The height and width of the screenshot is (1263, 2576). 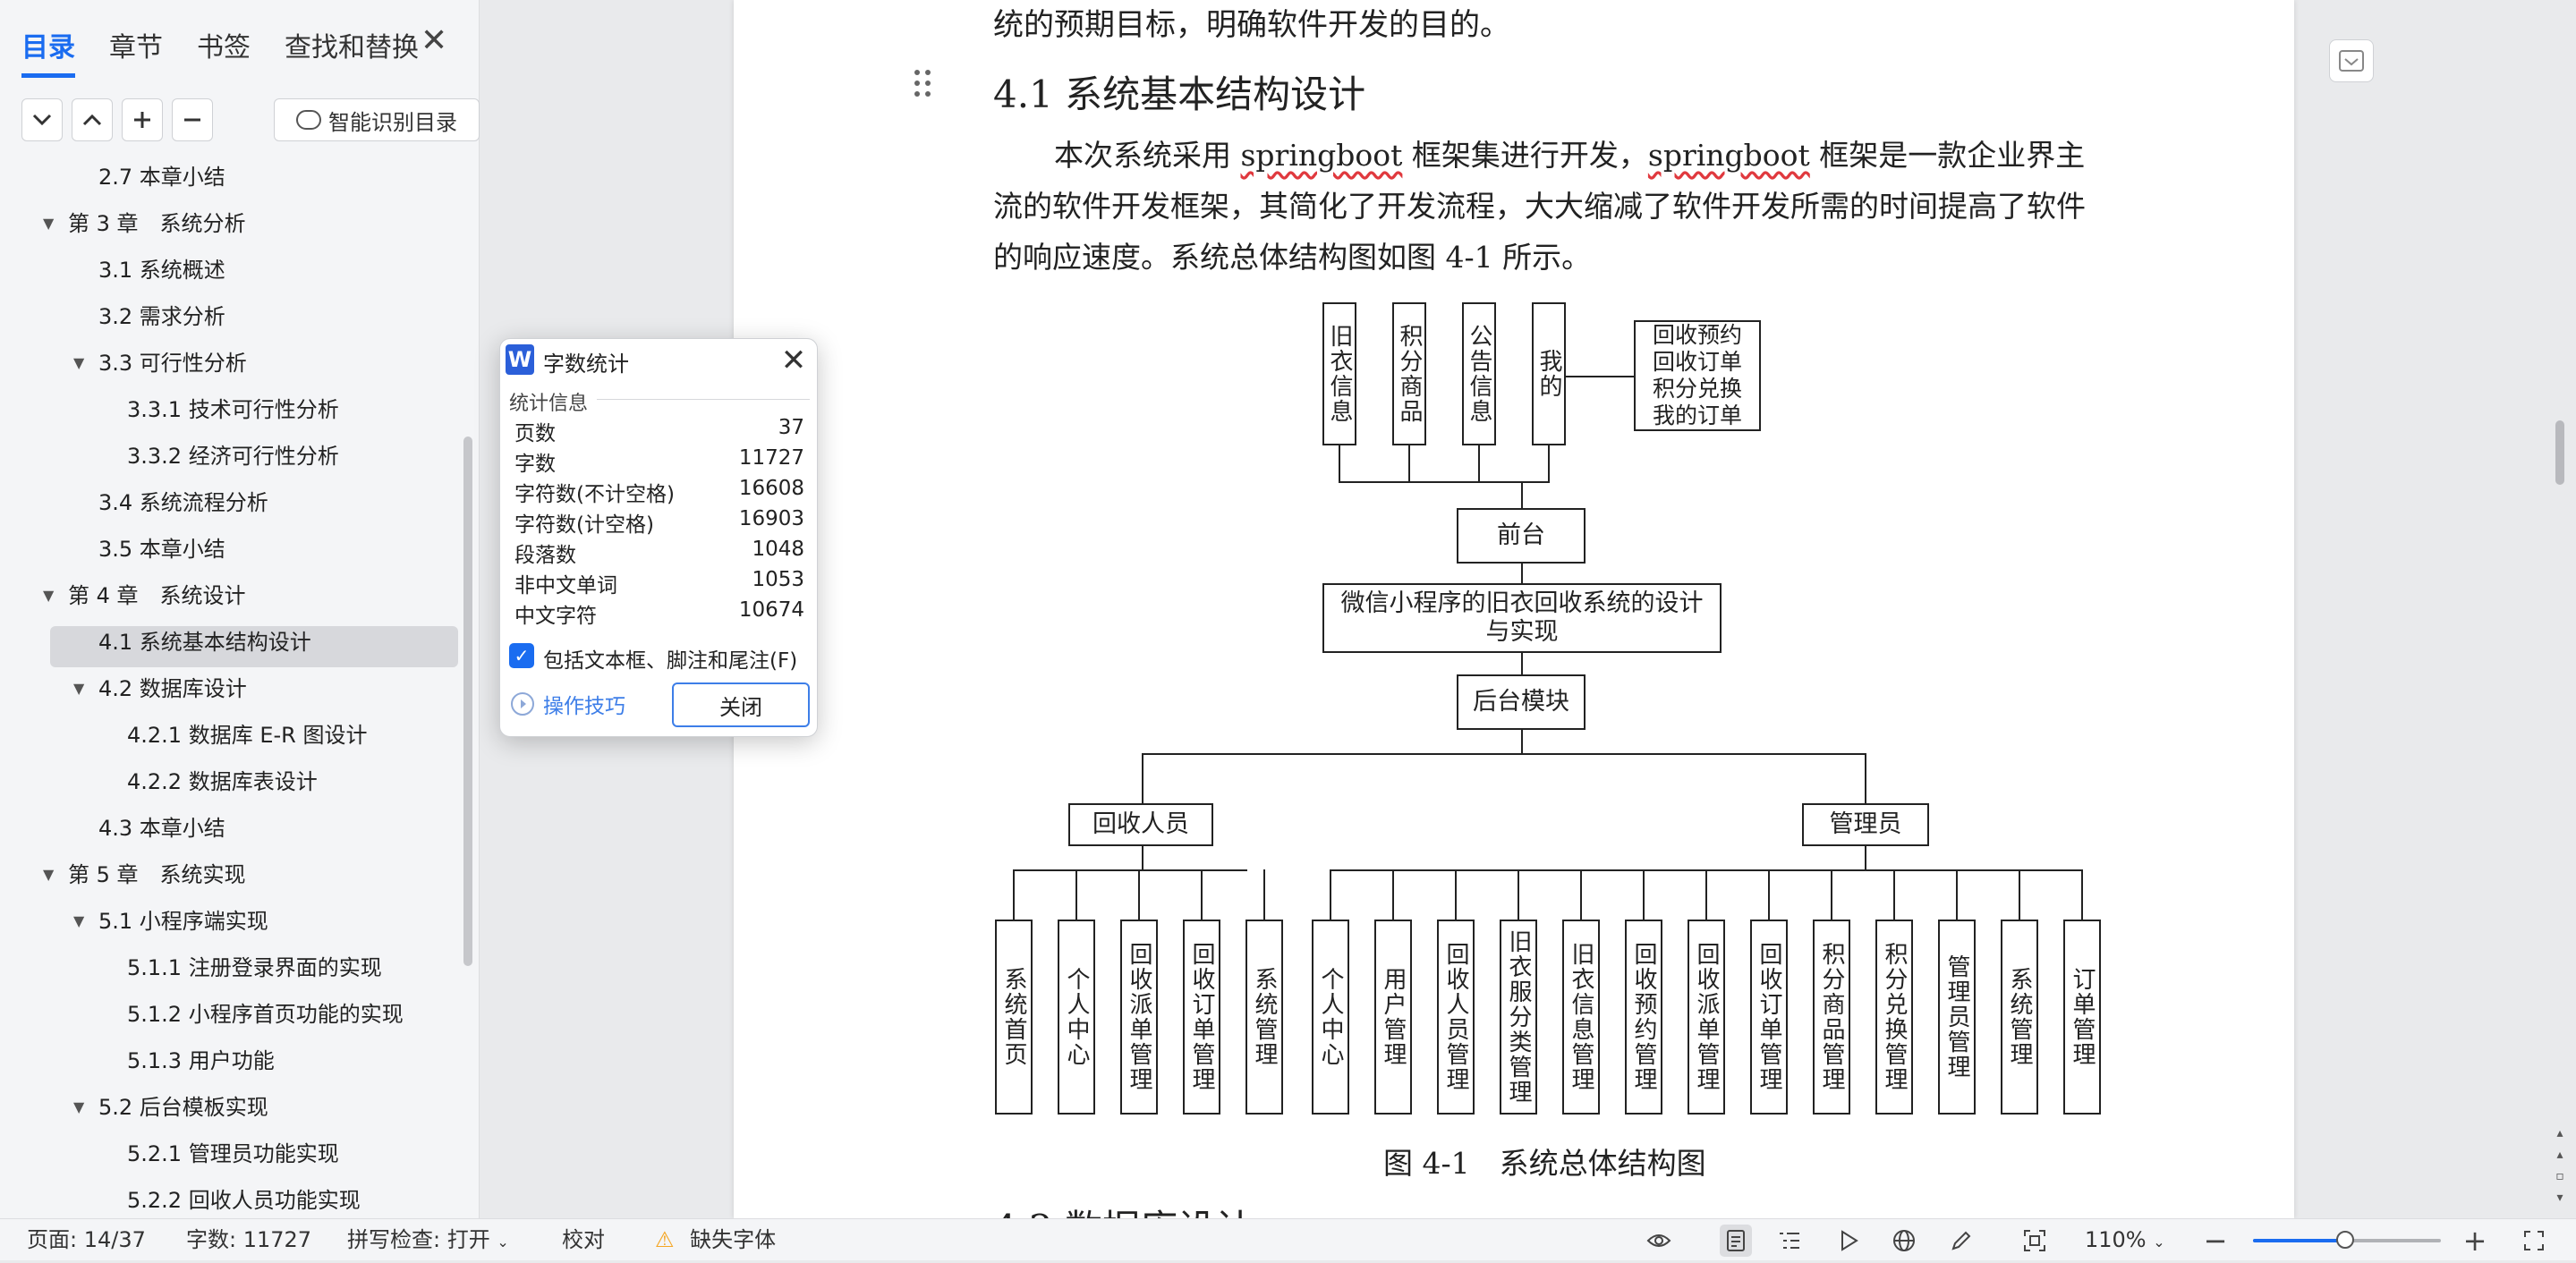 I want to click on globe-icon, so click(x=1904, y=1240).